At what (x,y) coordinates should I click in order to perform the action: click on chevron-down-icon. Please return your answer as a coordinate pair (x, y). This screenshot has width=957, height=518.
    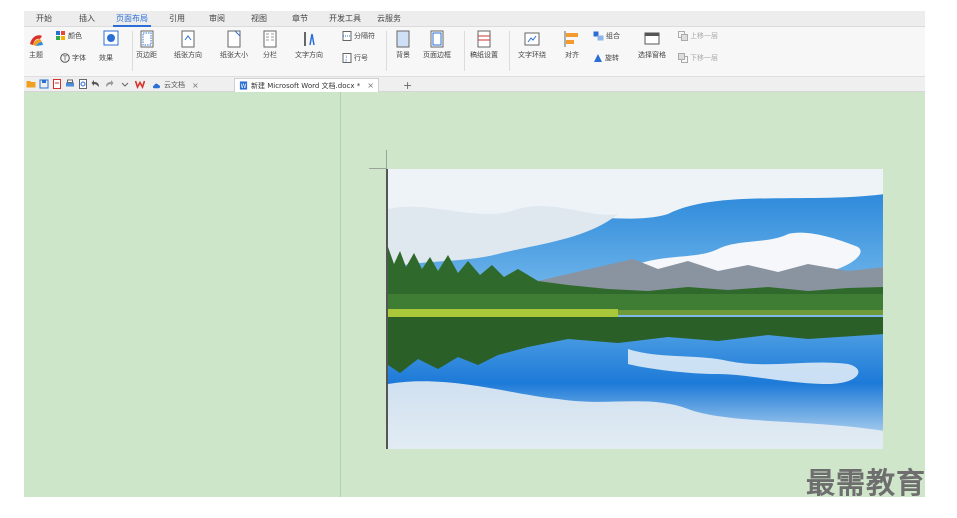
    Looking at the image, I should click on (125, 84).